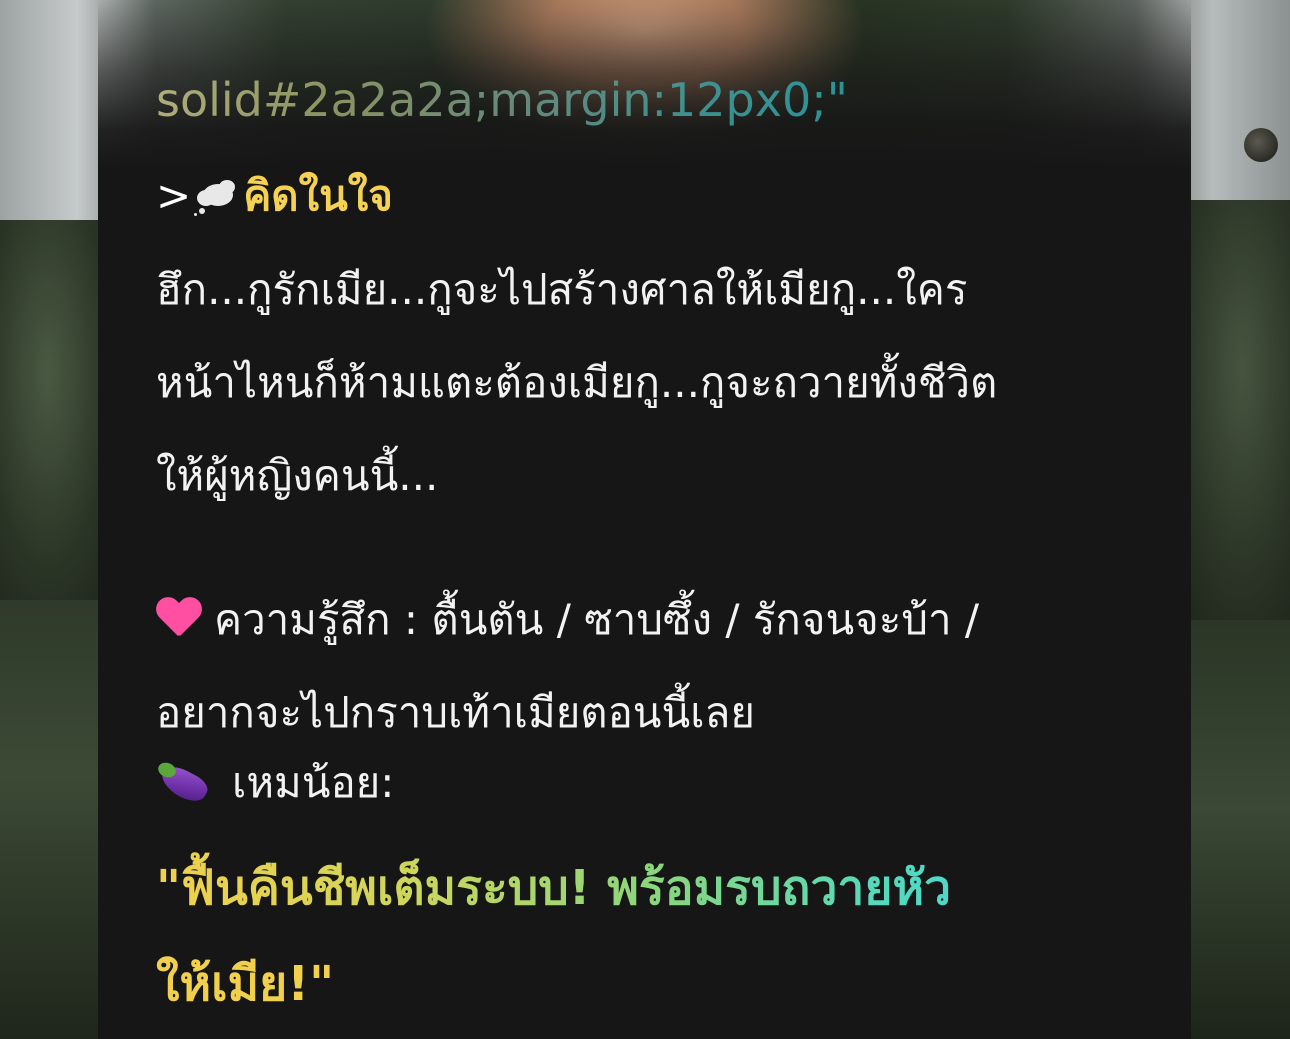  I want to click on thought-label: คิดในใจ, so click(318, 195).